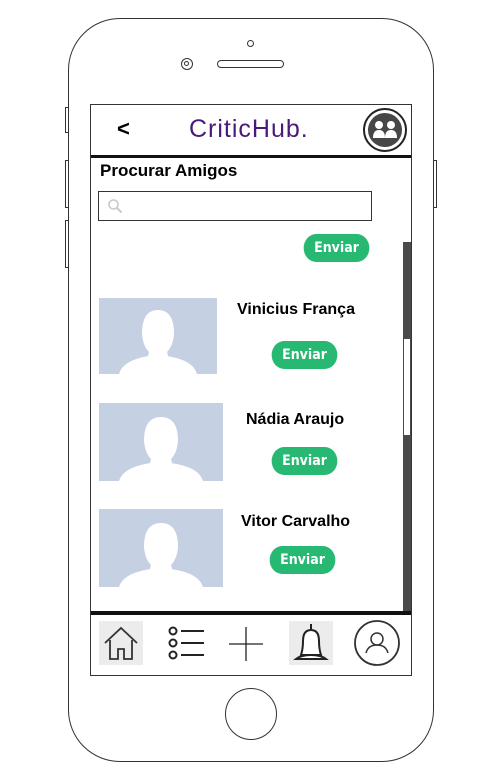 Image resolution: width=503 pixels, height=769 pixels. What do you see at coordinates (407, 387) in the screenshot?
I see `scrollbar-thumb` at bounding box center [407, 387].